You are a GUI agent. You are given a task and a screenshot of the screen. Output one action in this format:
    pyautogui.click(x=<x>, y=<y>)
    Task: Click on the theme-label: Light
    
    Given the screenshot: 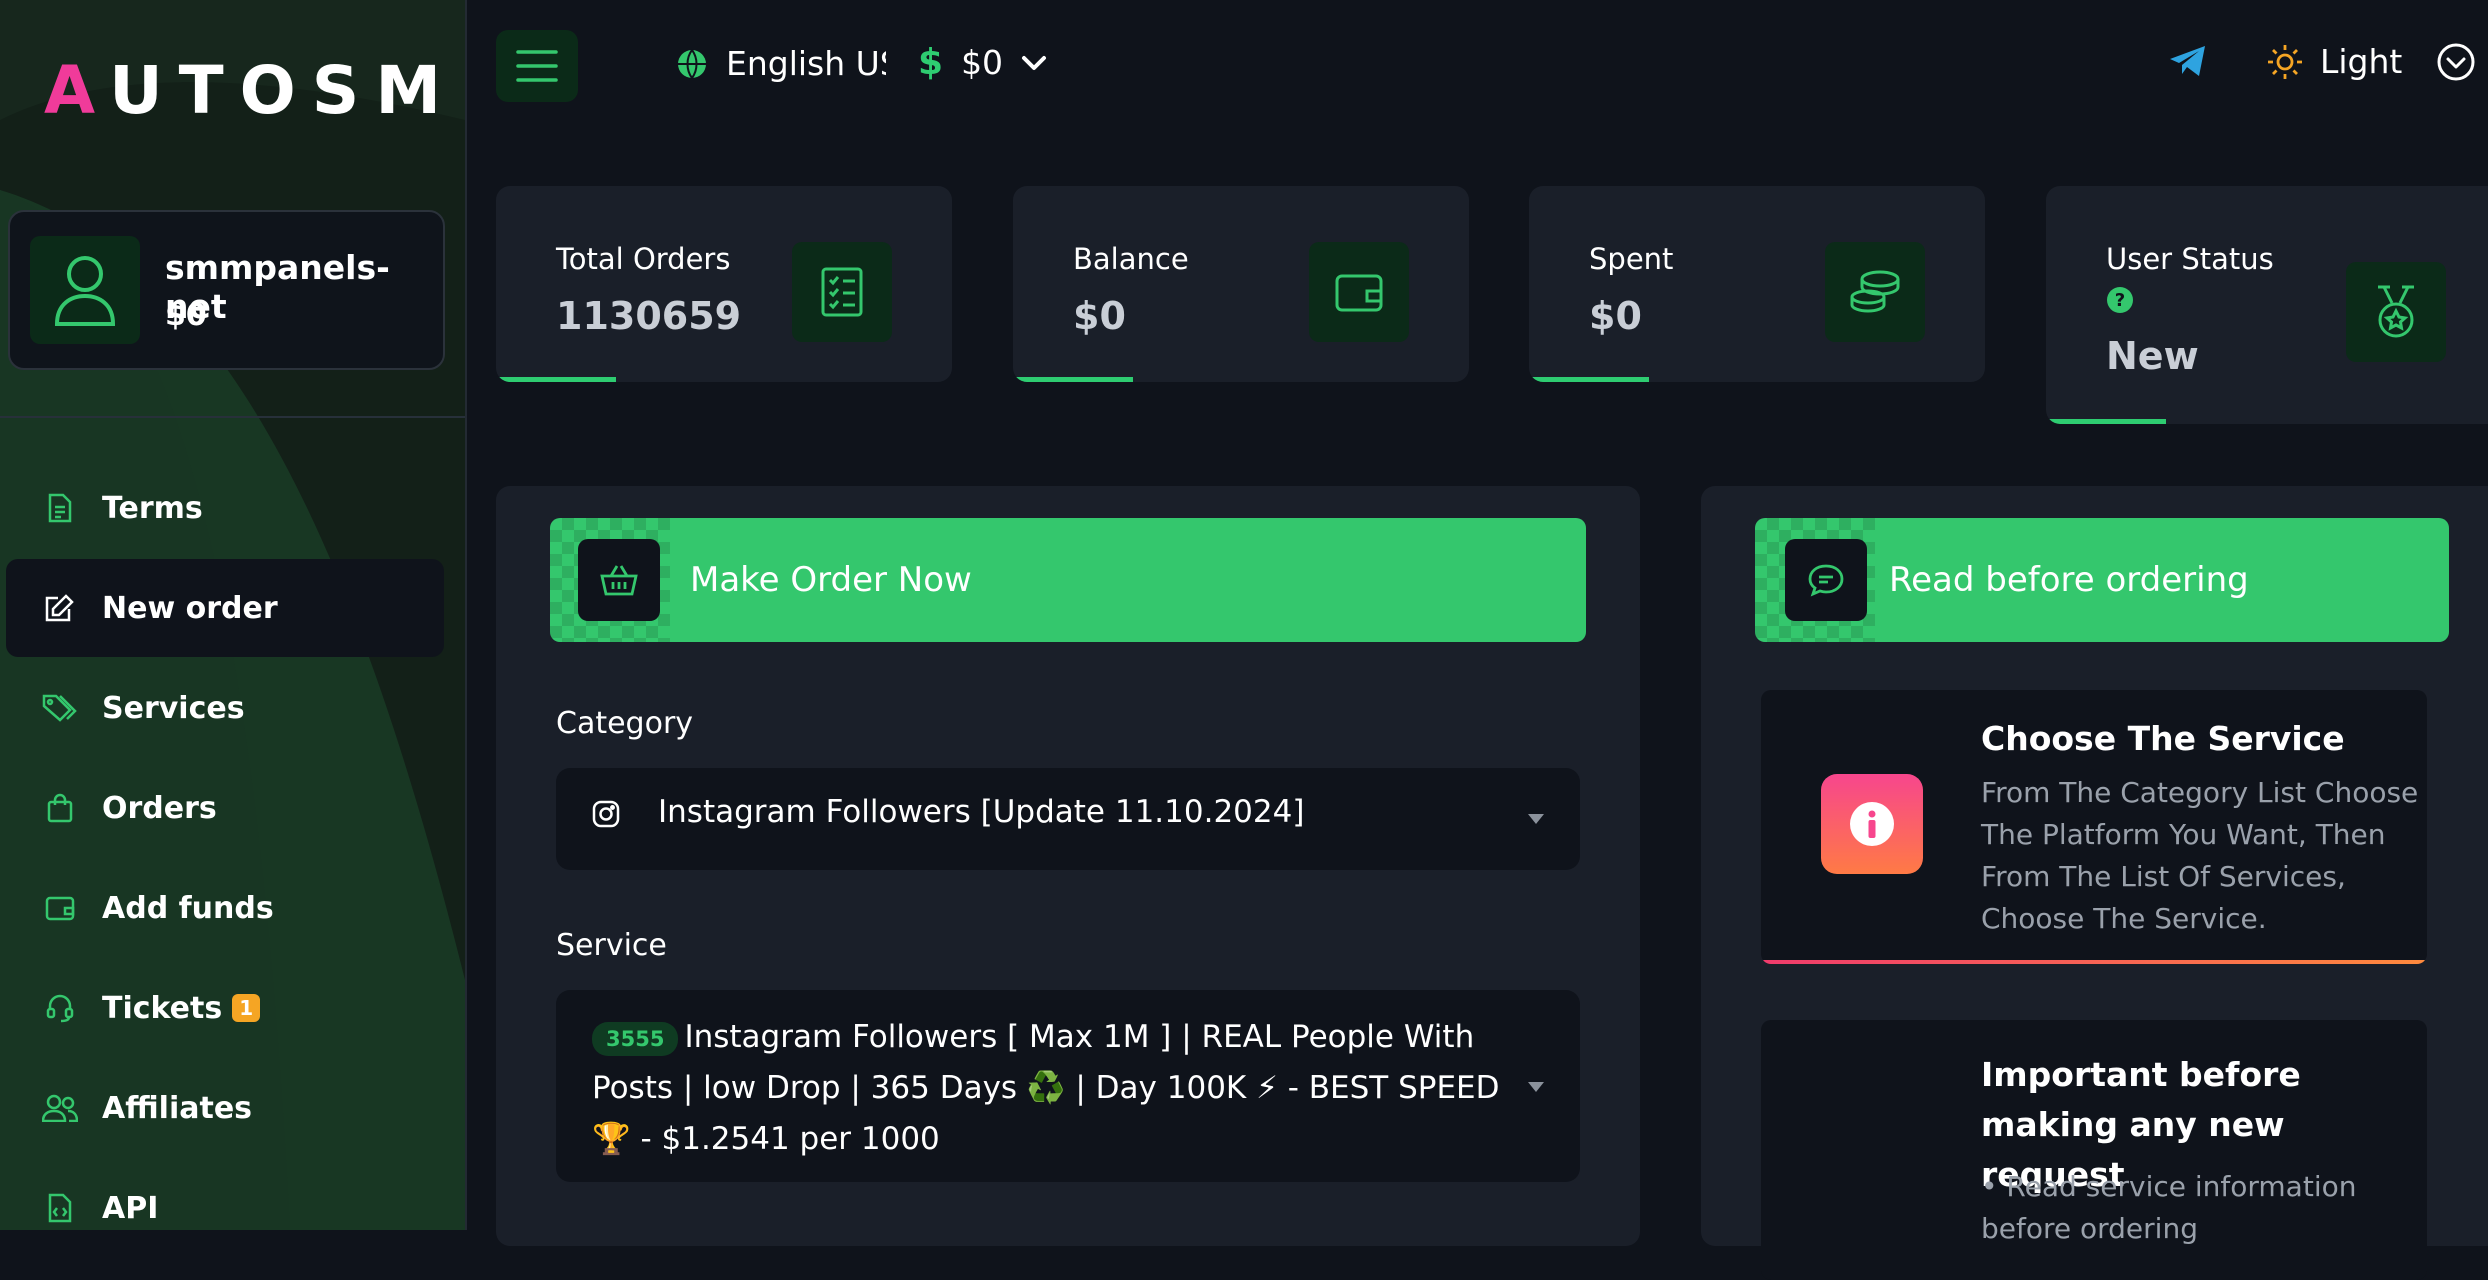 What is the action you would take?
    pyautogui.click(x=2361, y=61)
    